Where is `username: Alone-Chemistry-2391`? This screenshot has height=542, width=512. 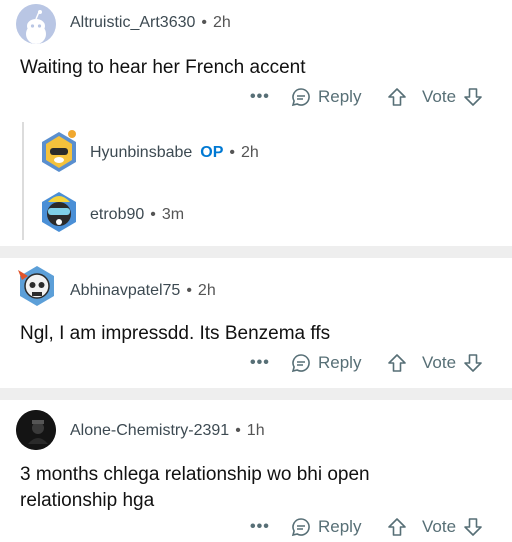 username: Alone-Chemistry-2391 is located at coordinates (149, 430).